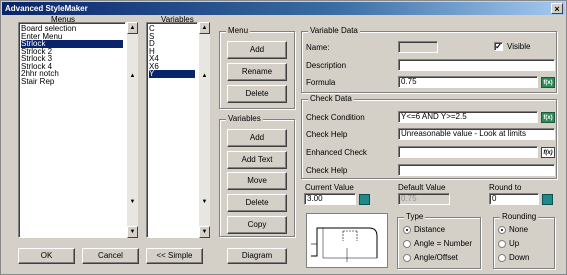 The width and height of the screenshot is (567, 275). I want to click on check-help-2-label: Check Help, so click(327, 170).